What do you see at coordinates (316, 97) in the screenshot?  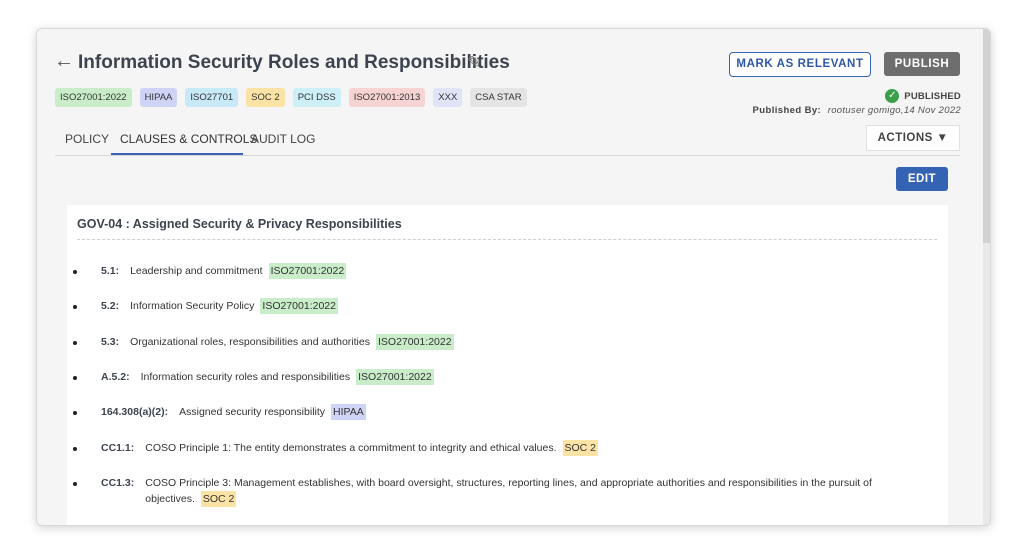 I see `framework-tag: PCI DSS` at bounding box center [316, 97].